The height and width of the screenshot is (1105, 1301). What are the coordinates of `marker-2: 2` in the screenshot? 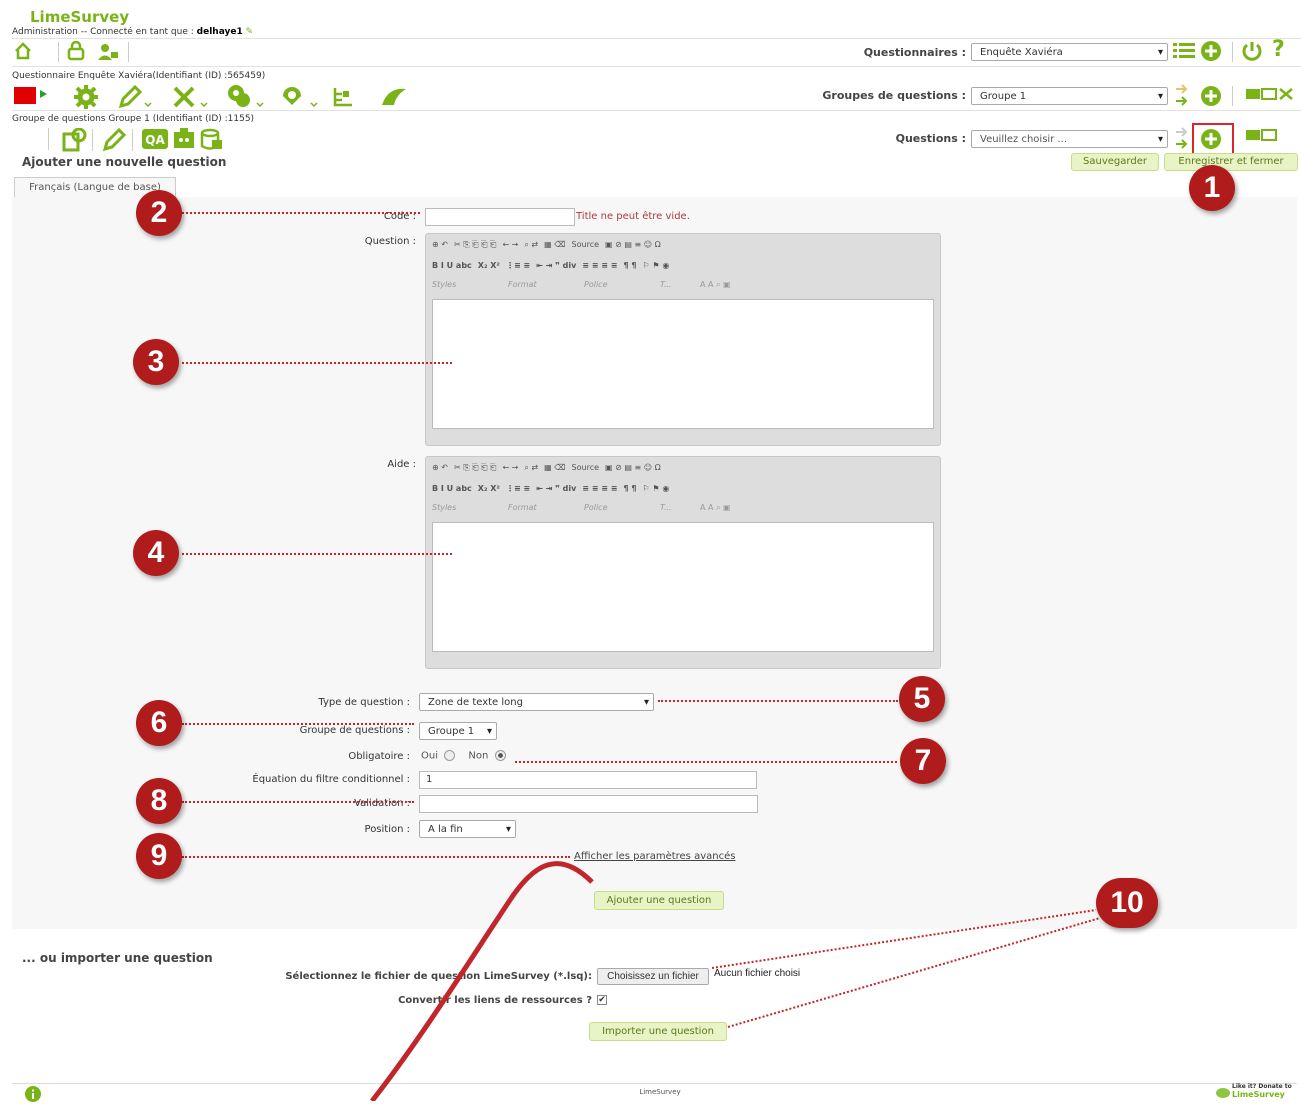 It's located at (159, 213).